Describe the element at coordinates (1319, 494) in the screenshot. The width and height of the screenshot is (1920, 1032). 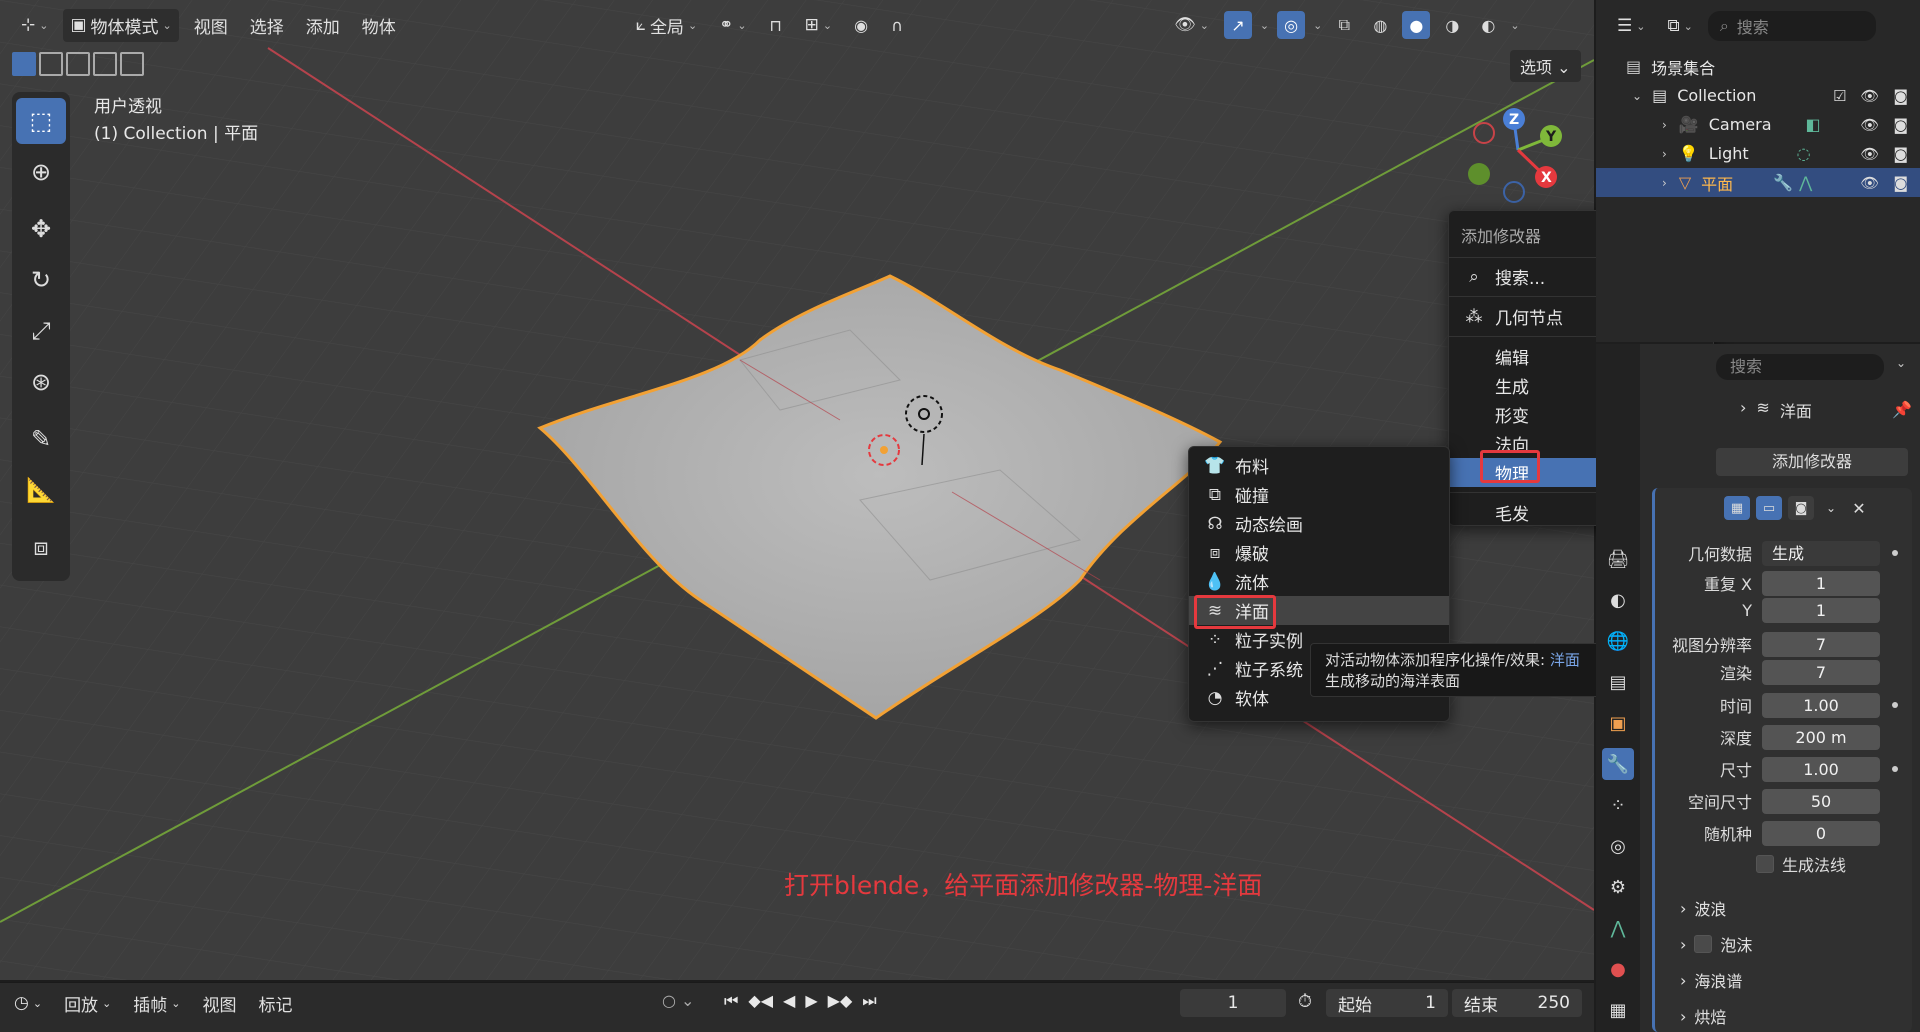
I see `submenu-collision: ⧉ 碰撞` at that location.